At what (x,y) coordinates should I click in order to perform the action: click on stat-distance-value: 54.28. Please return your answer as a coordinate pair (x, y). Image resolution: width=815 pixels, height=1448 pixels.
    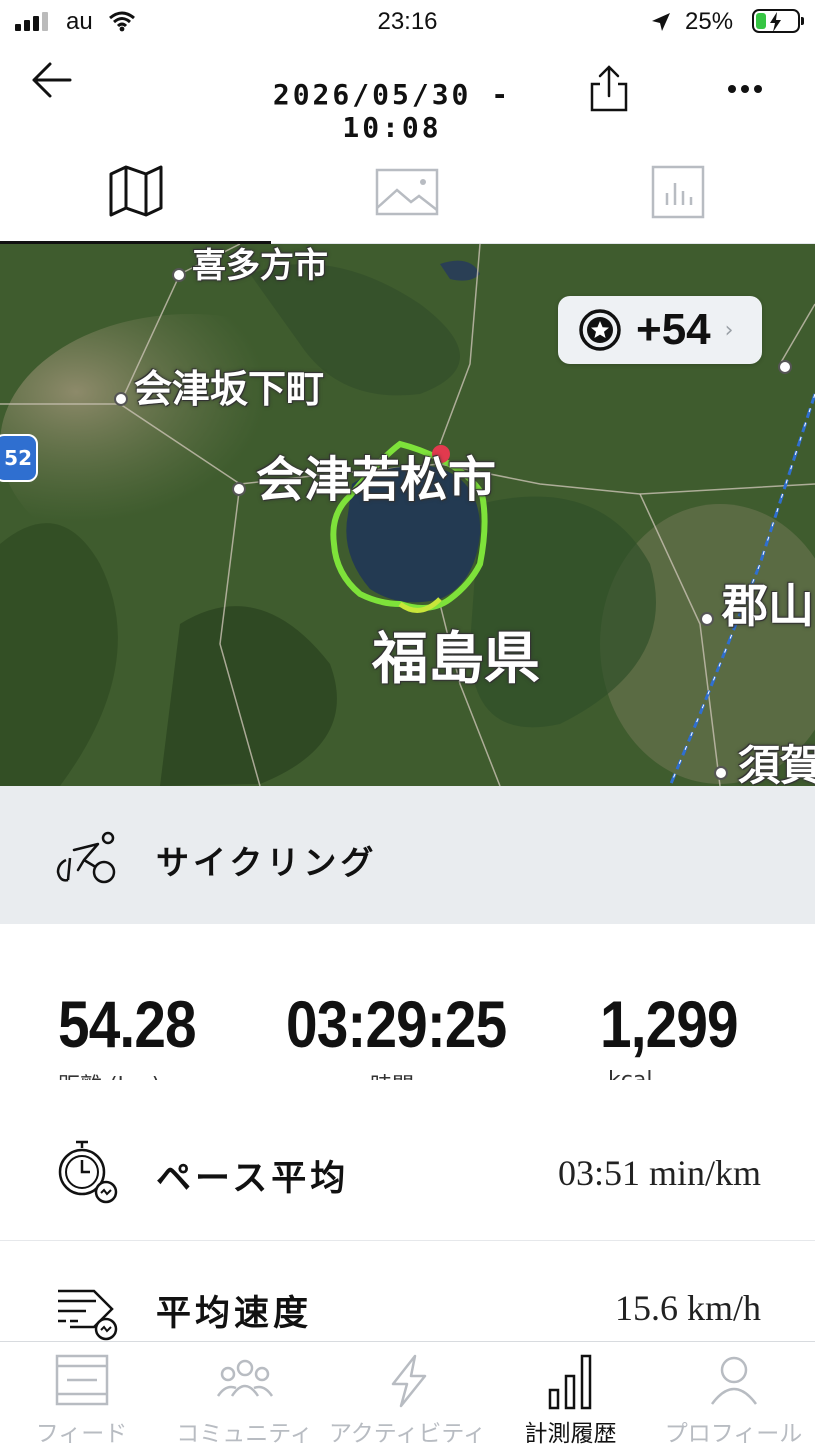
    Looking at the image, I should click on (127, 1024).